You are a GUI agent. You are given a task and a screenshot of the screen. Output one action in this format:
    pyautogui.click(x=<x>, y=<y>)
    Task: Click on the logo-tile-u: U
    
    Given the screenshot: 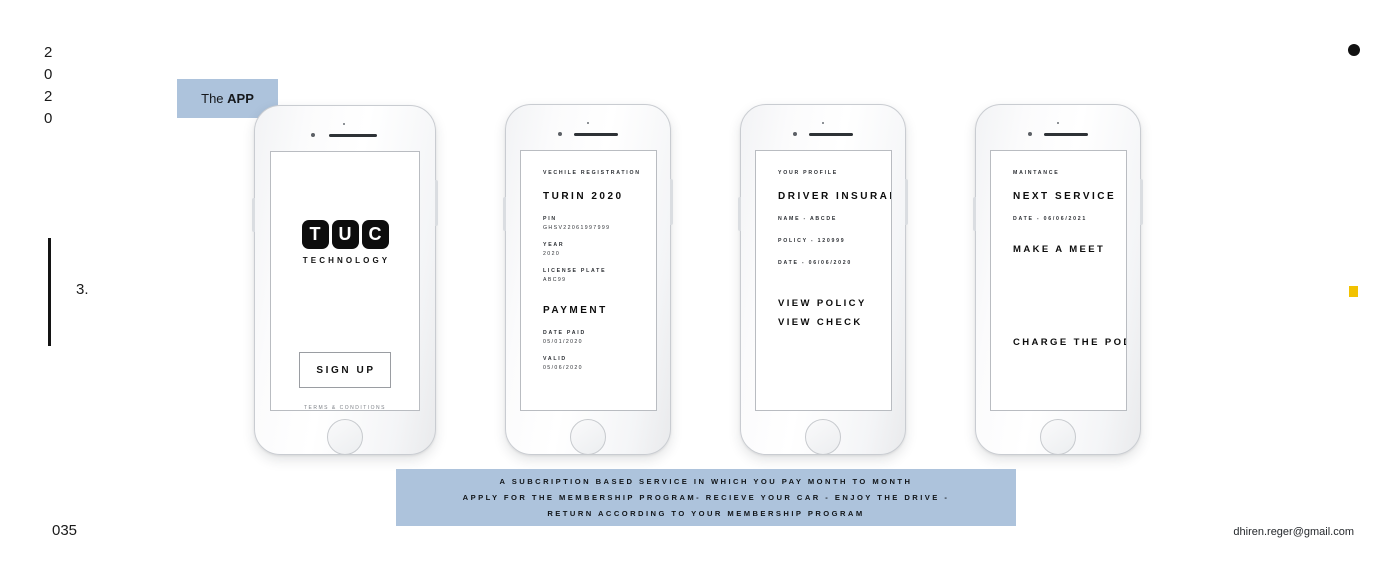 What is the action you would take?
    pyautogui.click(x=345, y=234)
    